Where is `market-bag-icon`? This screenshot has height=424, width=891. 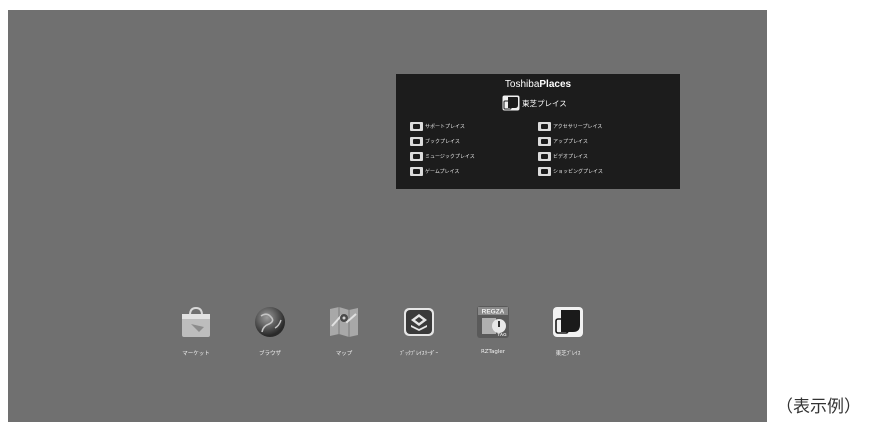 market-bag-icon is located at coordinates (196, 321).